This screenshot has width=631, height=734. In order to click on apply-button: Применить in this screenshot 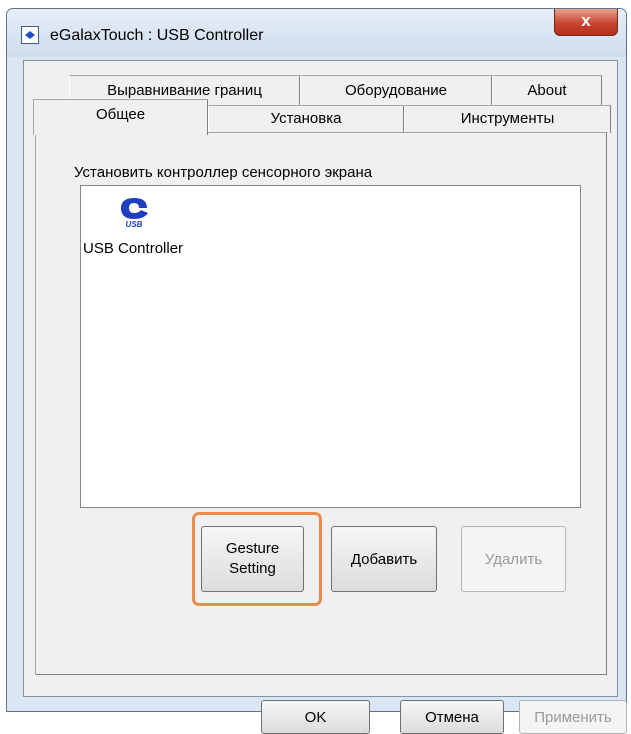, I will do `click(573, 717)`.